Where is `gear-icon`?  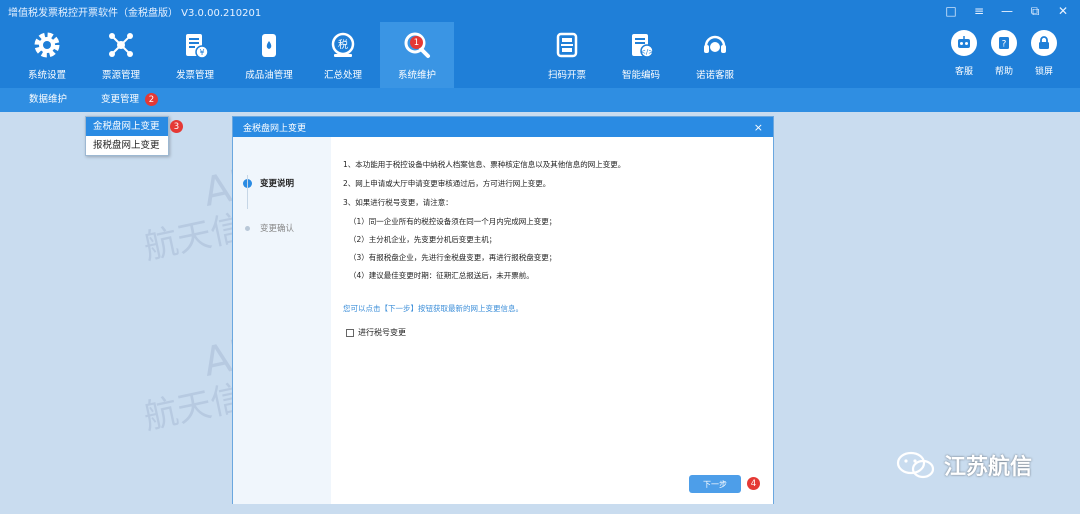
gear-icon is located at coordinates (47, 45).